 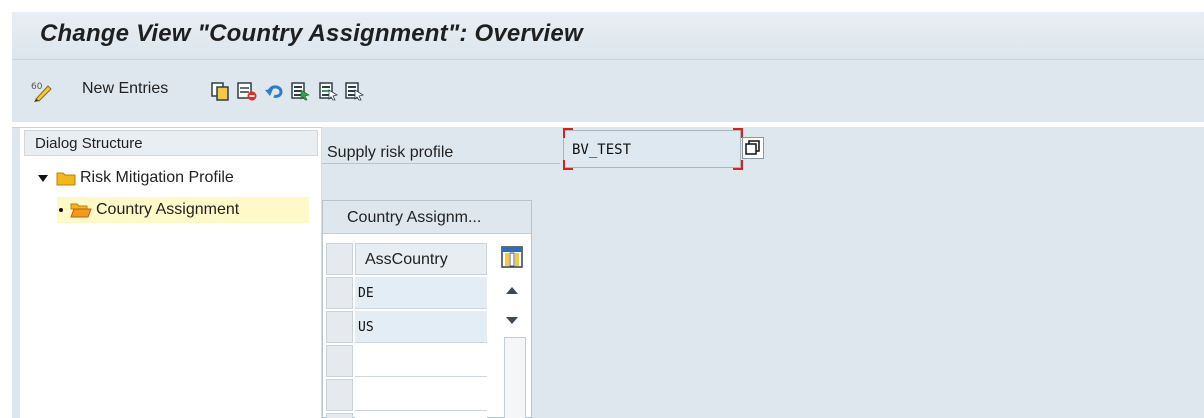 I want to click on folder-open-icon, so click(x=81, y=210).